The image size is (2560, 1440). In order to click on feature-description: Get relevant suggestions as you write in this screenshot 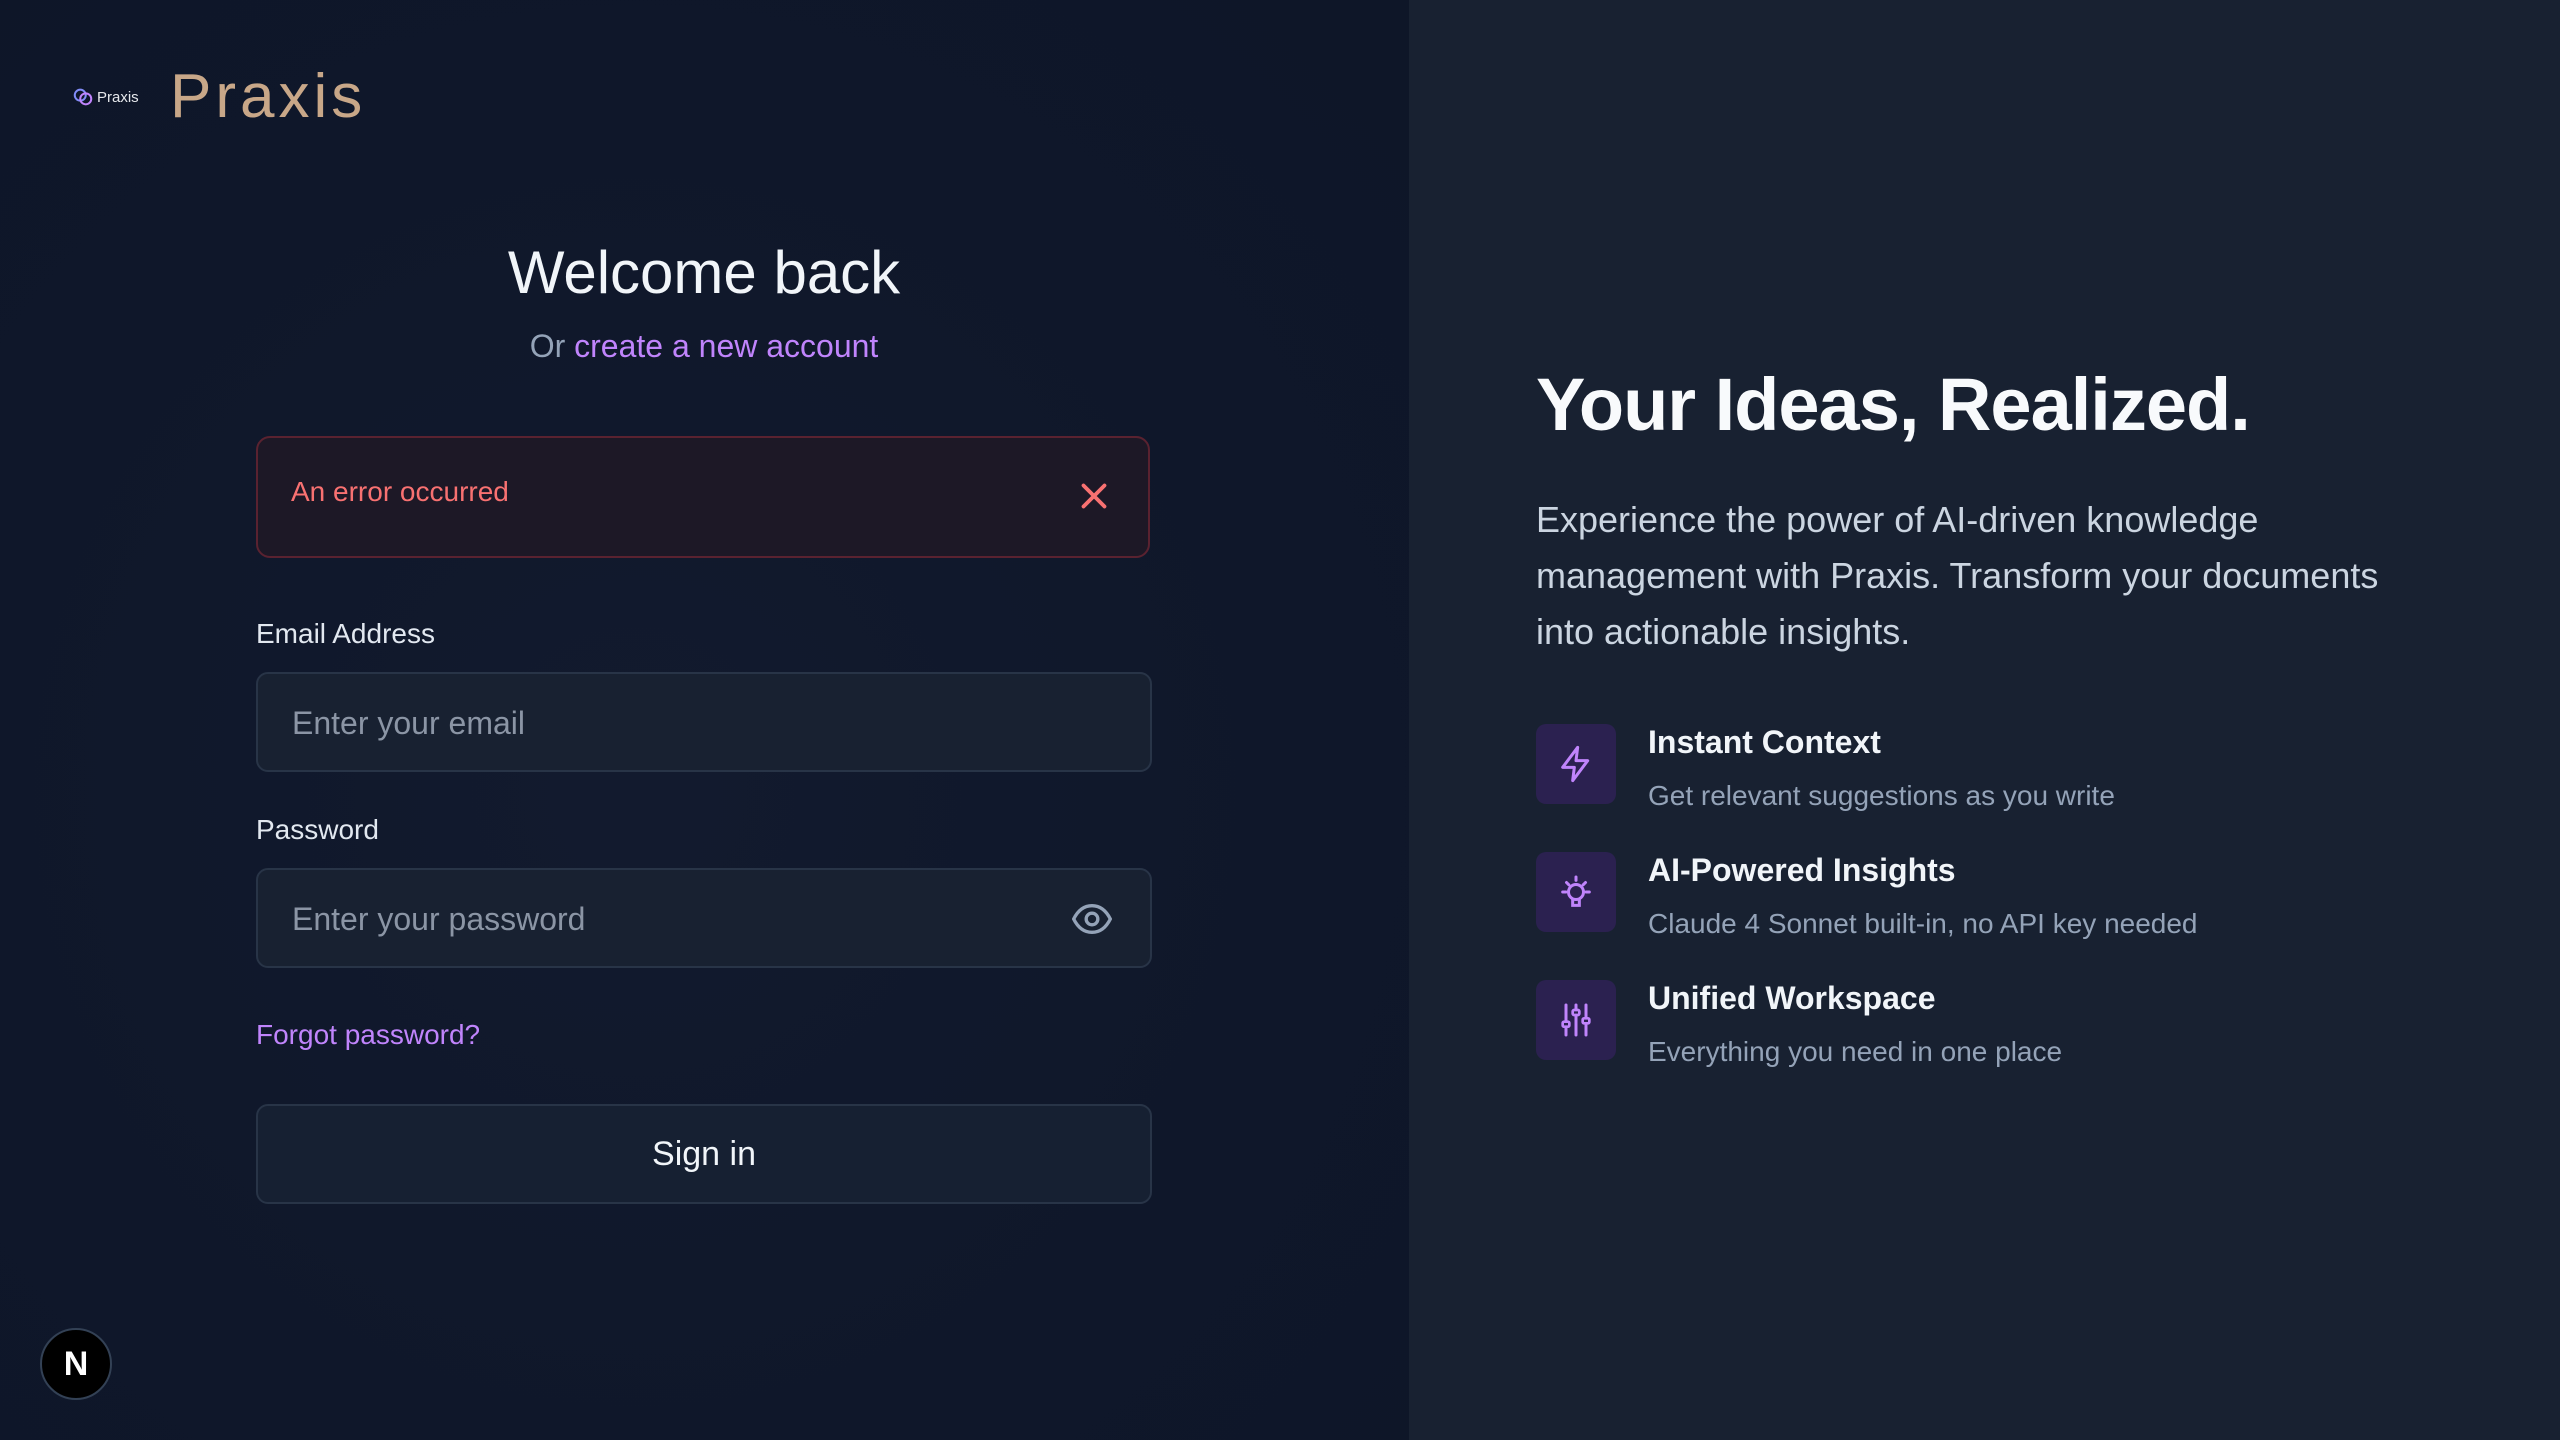, I will do `click(1881, 795)`.